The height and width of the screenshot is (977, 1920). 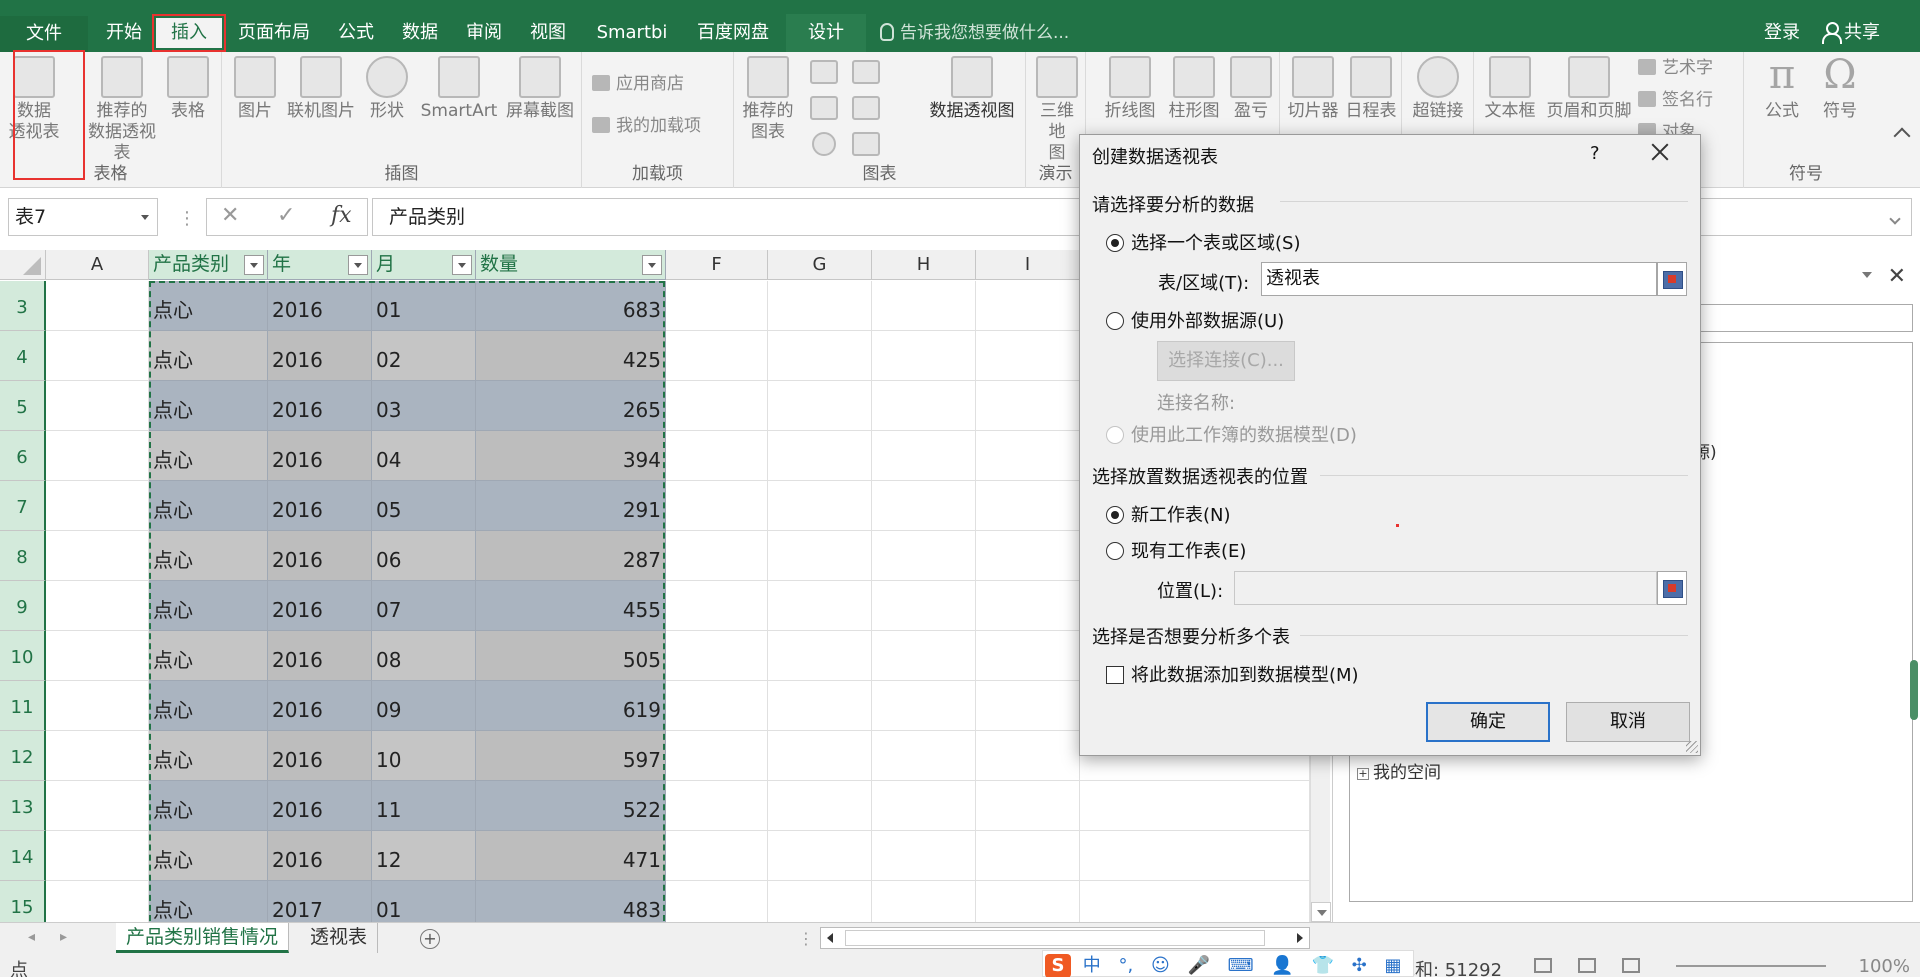 What do you see at coordinates (424, 706) in the screenshot?
I see `table-cell: 09` at bounding box center [424, 706].